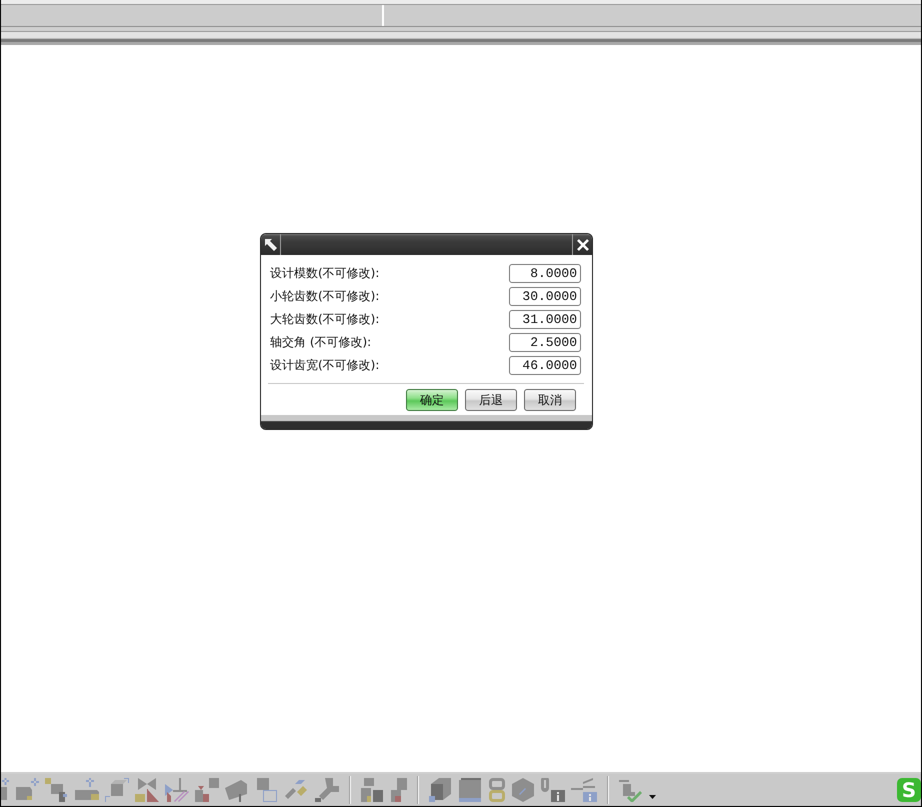  What do you see at coordinates (324, 273) in the screenshot?
I see `field-label: 设计模数(不可修改):` at bounding box center [324, 273].